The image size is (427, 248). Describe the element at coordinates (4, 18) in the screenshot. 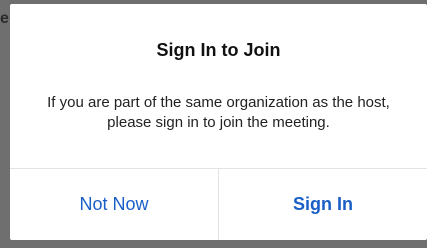

I see `background-text: e` at that location.